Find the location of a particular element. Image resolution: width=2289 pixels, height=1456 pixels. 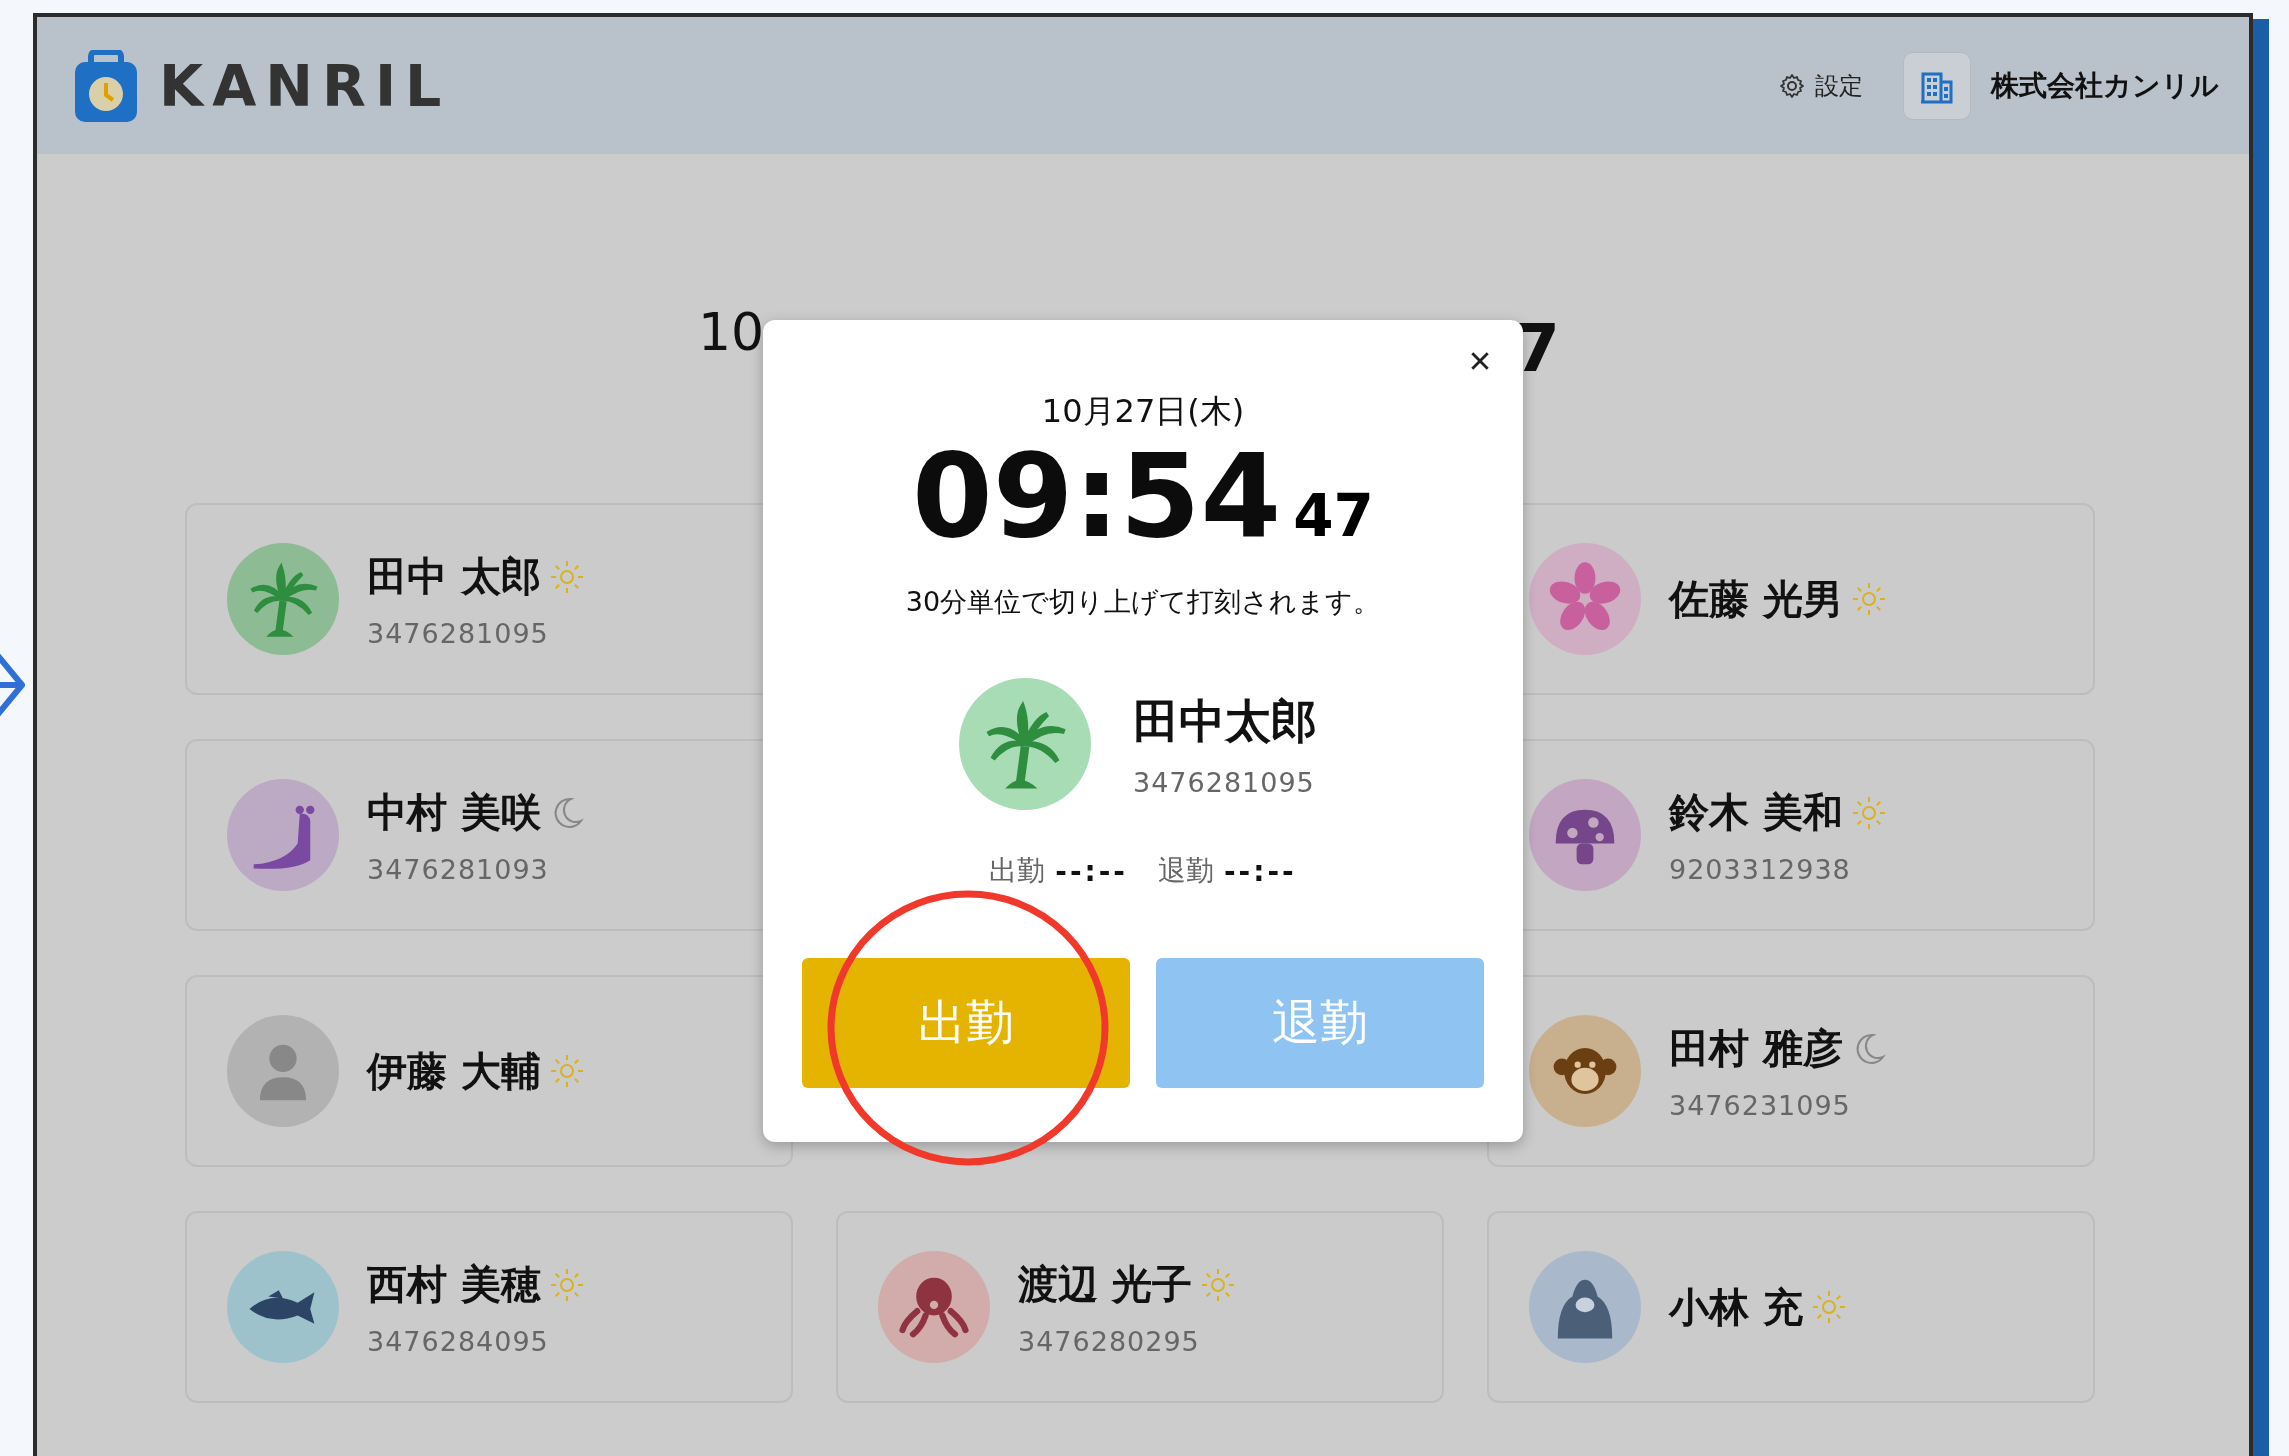

employee-name: 田中 太郎 is located at coordinates (454, 576).